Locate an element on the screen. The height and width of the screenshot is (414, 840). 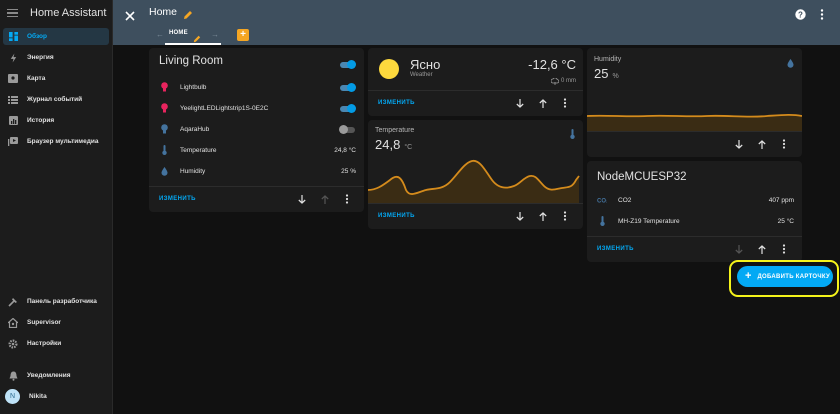
sidebar-item-media: Браузер мультимедиа is located at coordinates (56, 141).